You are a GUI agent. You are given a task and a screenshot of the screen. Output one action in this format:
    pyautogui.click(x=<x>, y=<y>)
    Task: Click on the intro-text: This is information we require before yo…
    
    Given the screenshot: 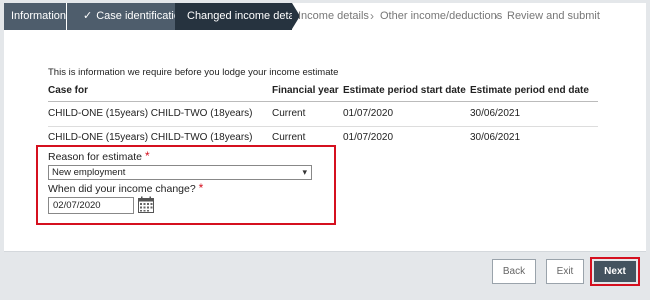 What is the action you would take?
    pyautogui.click(x=193, y=72)
    